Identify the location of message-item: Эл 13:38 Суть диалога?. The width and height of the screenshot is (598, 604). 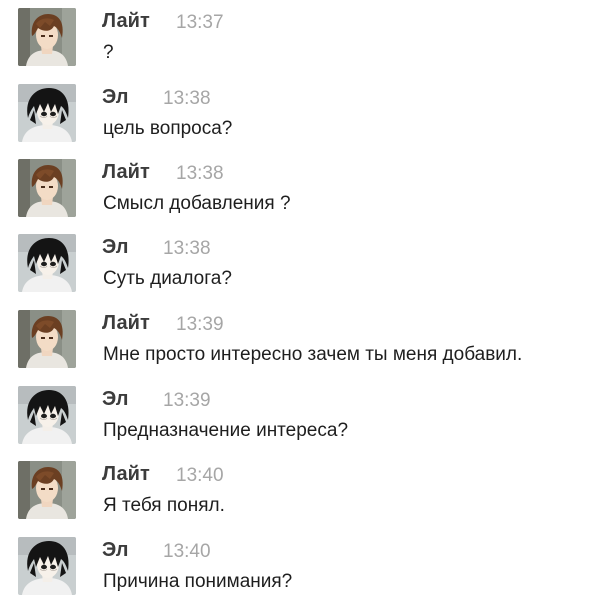
(303, 266).